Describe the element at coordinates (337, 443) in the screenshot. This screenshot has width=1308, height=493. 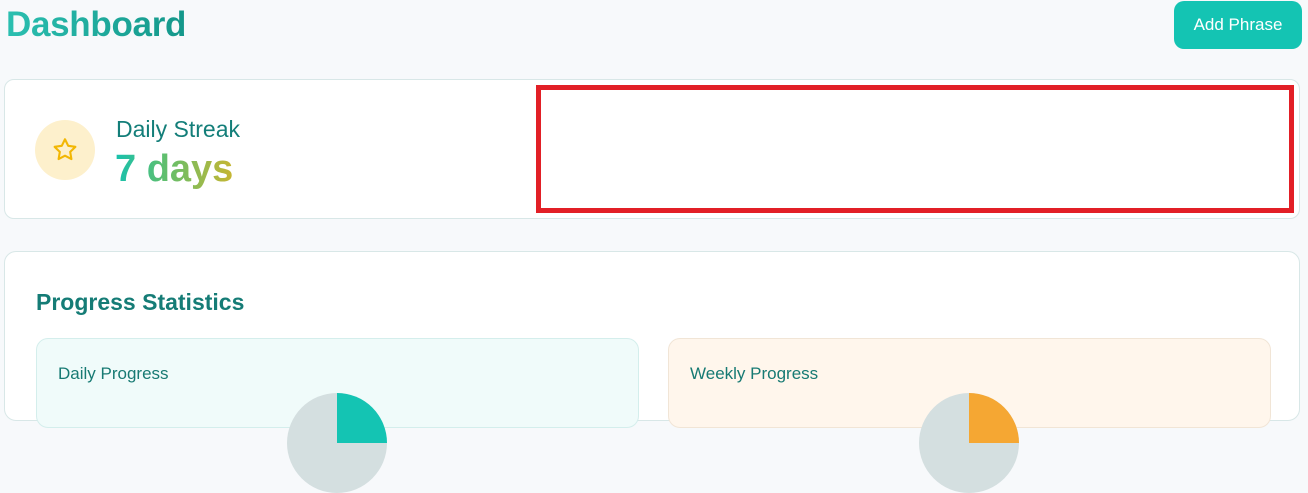
I see `daily-progress-pie` at that location.